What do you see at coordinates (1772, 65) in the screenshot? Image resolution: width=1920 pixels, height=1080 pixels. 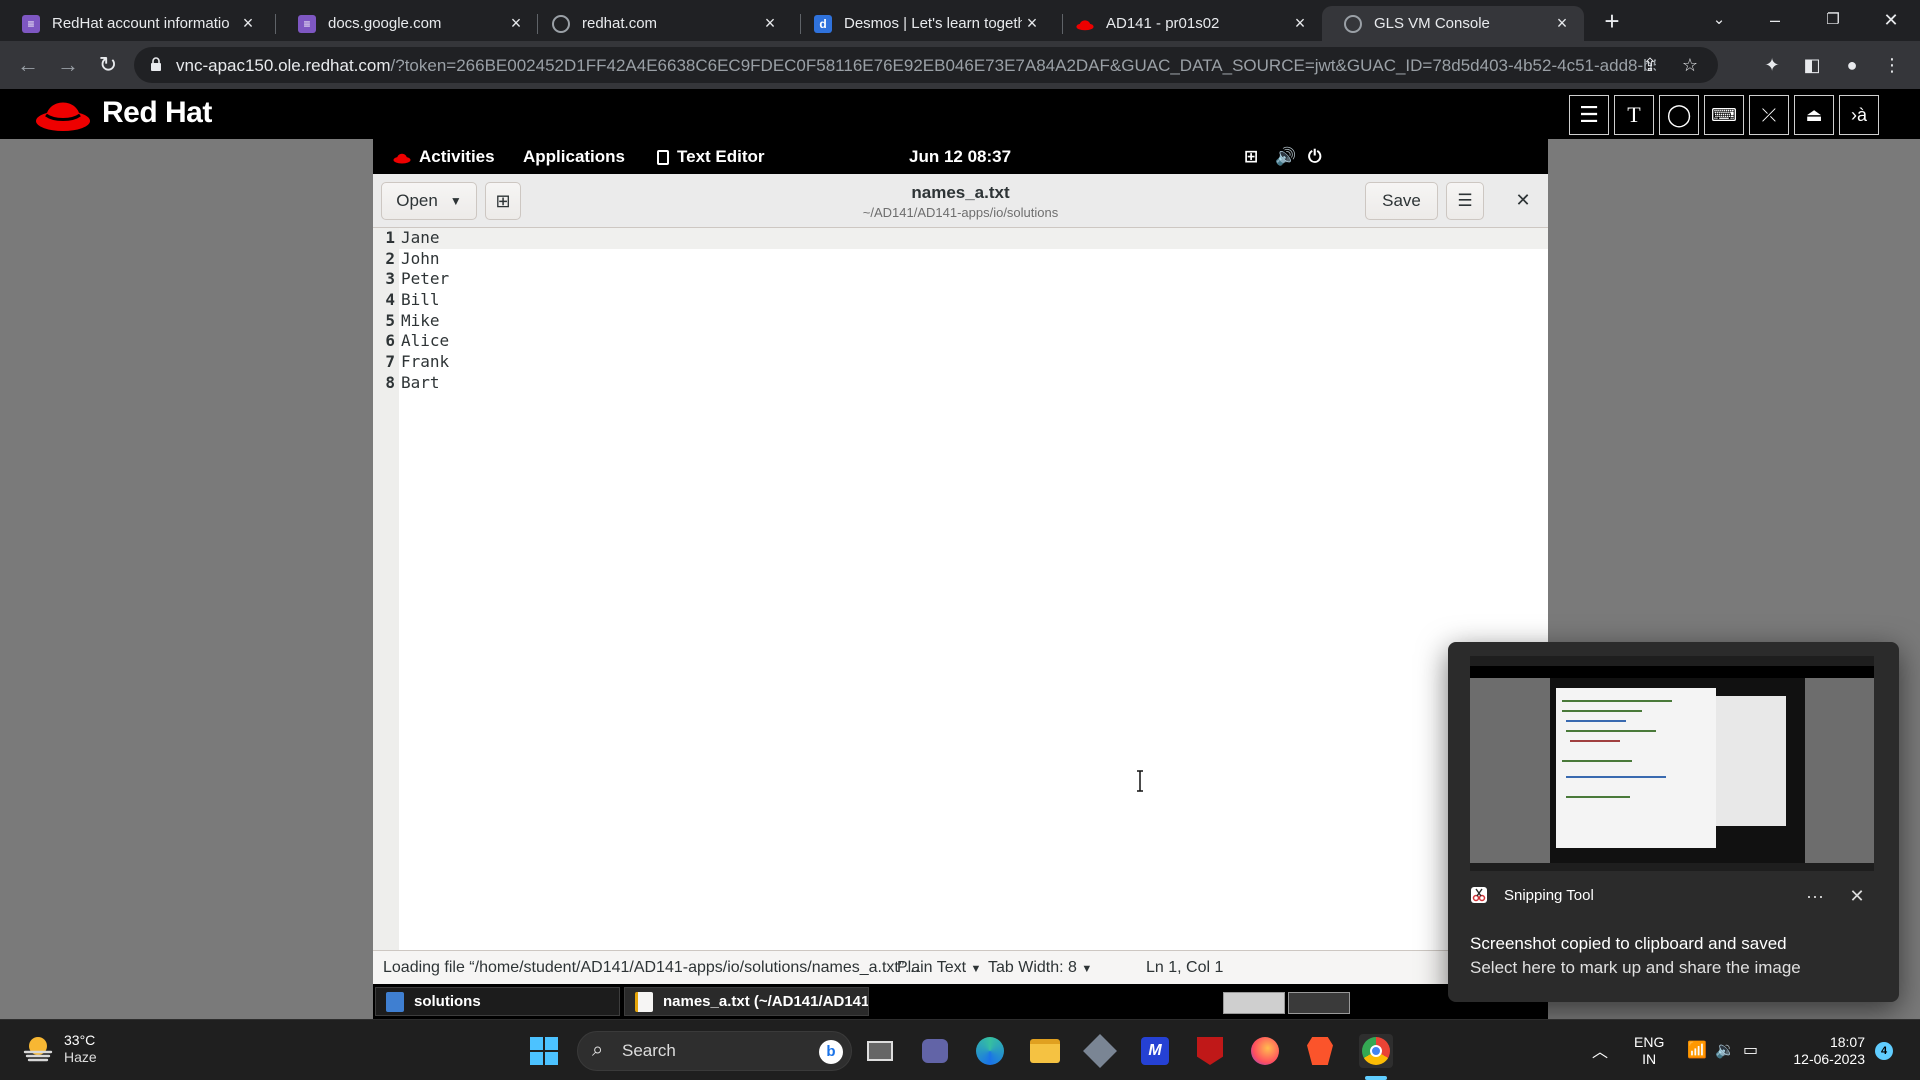 I see `extensions-icon: ✦` at bounding box center [1772, 65].